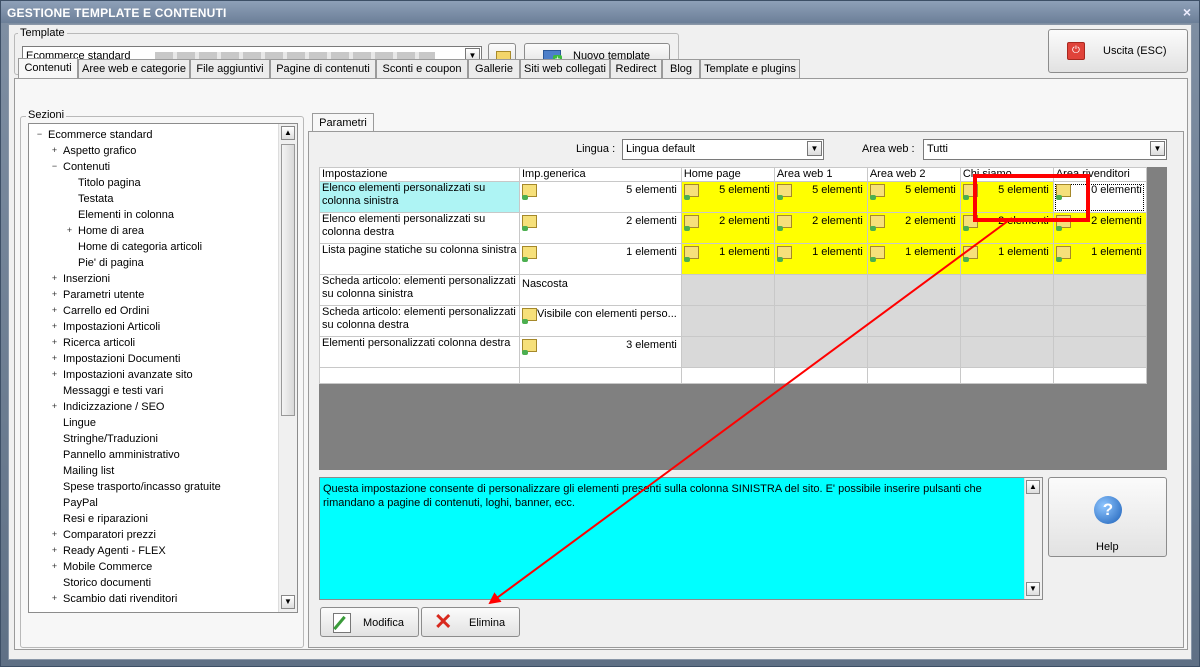  What do you see at coordinates (565, 68) in the screenshot?
I see `tab-siti-web: Siti web collegati` at bounding box center [565, 68].